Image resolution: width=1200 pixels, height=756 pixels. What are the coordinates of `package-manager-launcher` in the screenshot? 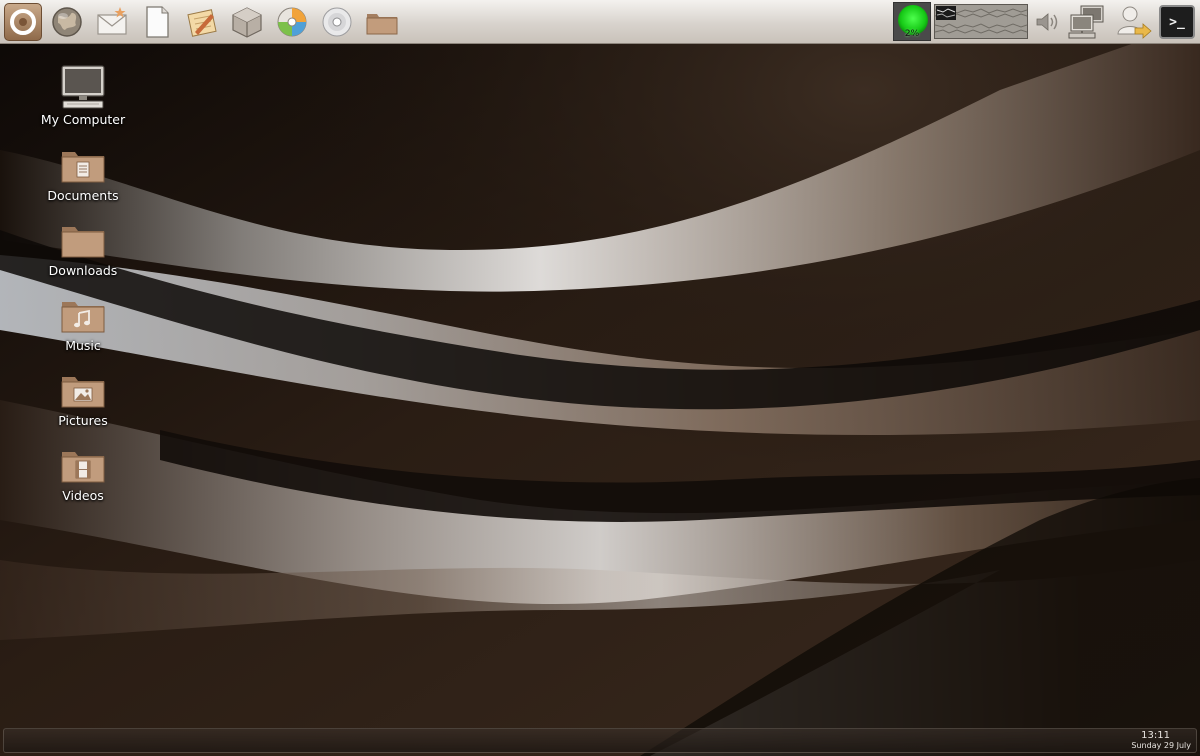 It's located at (247, 22).